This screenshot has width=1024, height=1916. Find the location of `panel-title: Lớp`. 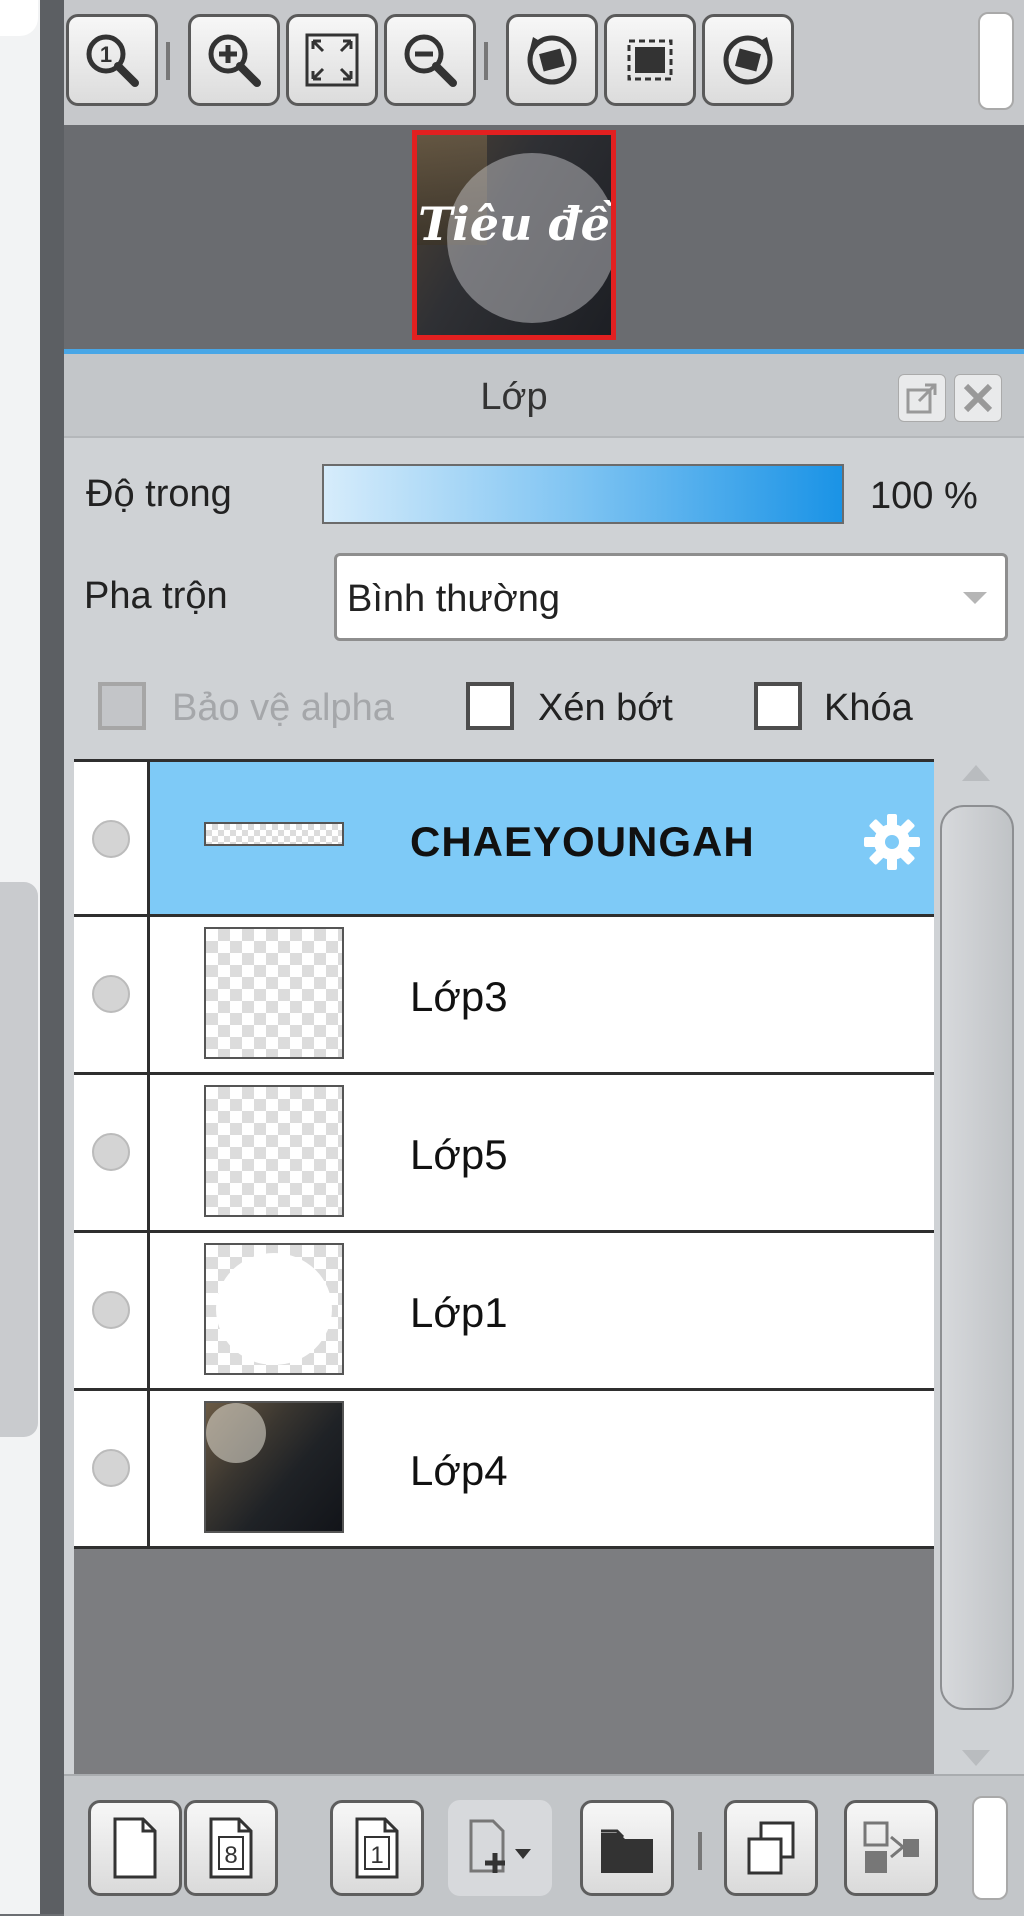

panel-title: Lớp is located at coordinates (514, 397).